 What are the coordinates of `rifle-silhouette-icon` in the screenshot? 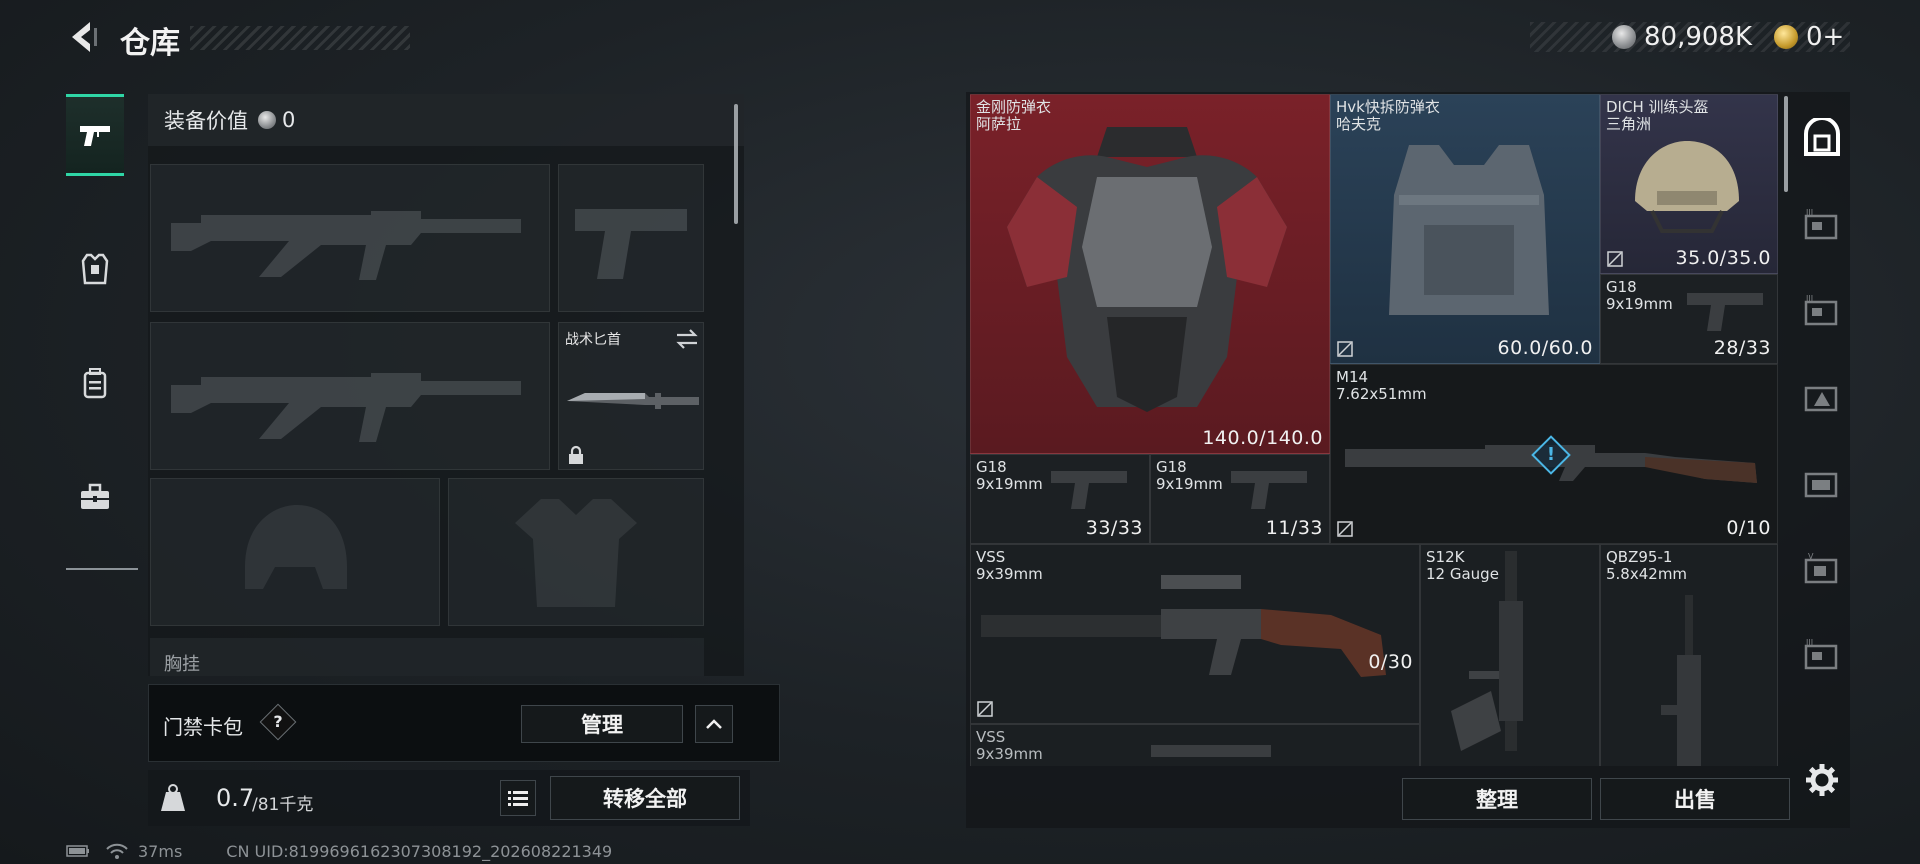 It's located at (346, 245).